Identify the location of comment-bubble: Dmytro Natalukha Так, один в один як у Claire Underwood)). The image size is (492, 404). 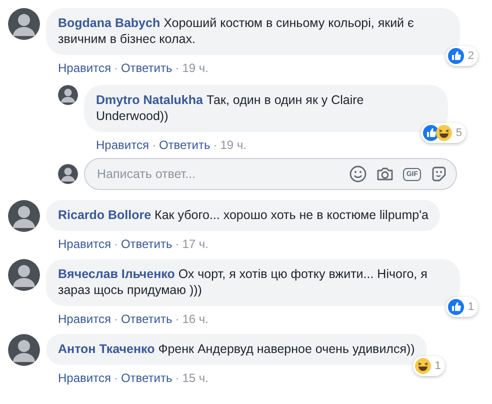
(266, 108).